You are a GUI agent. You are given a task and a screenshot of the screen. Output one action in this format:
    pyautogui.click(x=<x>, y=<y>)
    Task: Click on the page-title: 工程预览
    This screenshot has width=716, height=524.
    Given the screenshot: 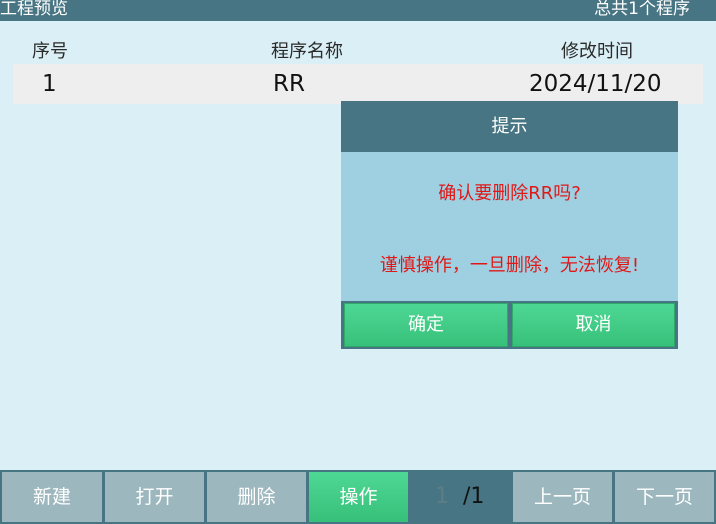 What is the action you would take?
    pyautogui.click(x=34, y=9)
    